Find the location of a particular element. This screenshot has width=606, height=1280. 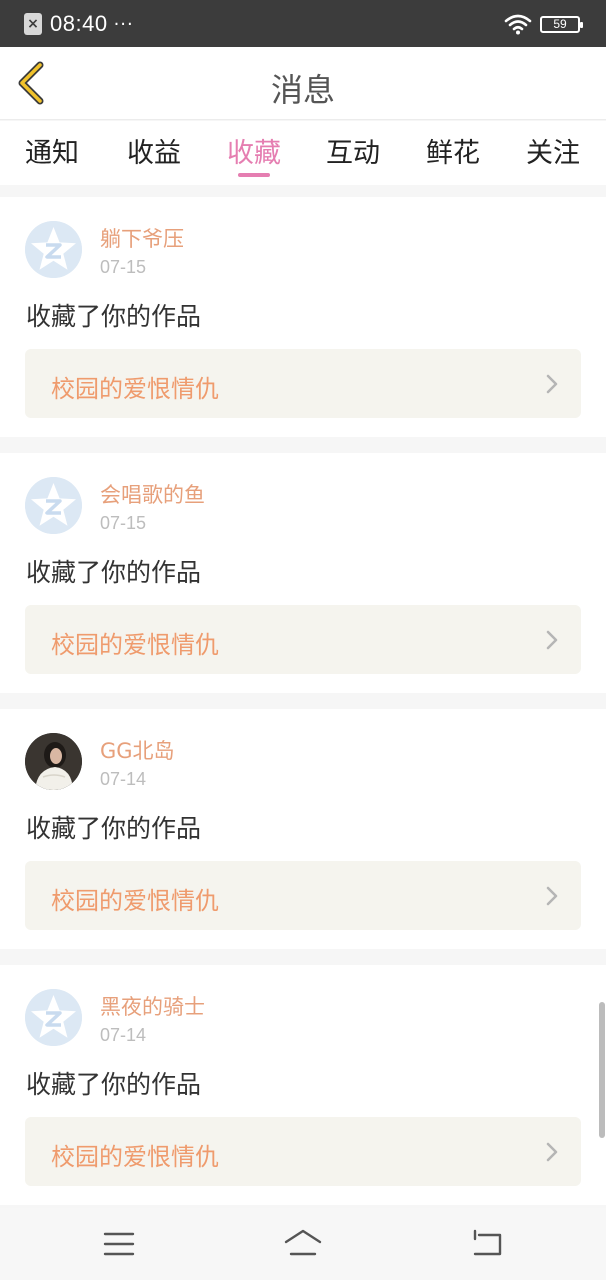

battery-level: 59 is located at coordinates (560, 24).